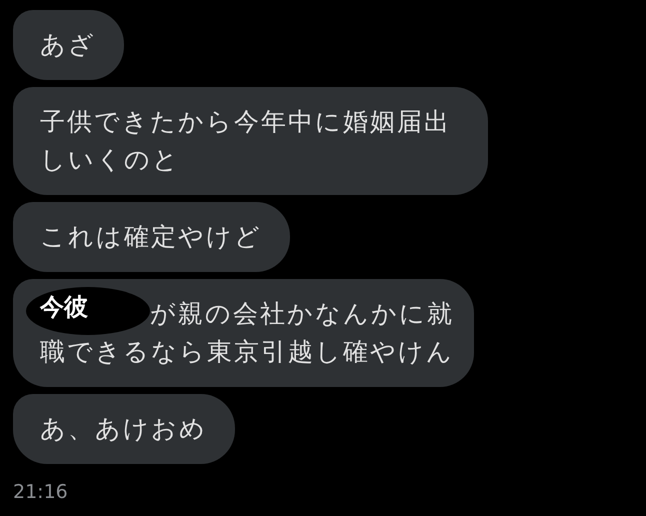  Describe the element at coordinates (151, 237) in the screenshot. I see `message-bubble: これは確定やけど` at that location.